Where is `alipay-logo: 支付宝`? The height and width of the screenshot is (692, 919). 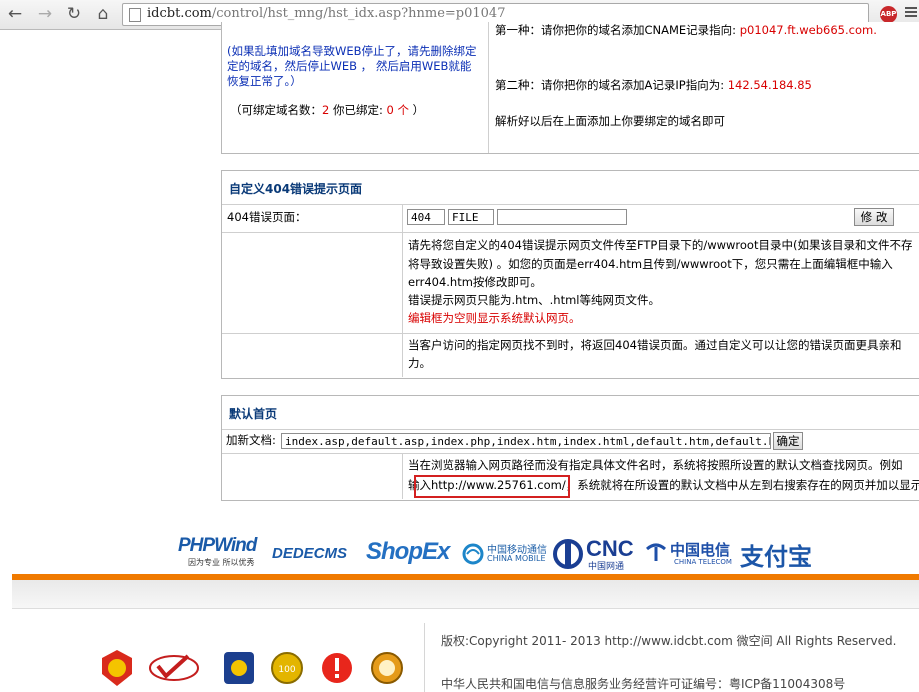 alipay-logo: 支付宝 is located at coordinates (782, 557).